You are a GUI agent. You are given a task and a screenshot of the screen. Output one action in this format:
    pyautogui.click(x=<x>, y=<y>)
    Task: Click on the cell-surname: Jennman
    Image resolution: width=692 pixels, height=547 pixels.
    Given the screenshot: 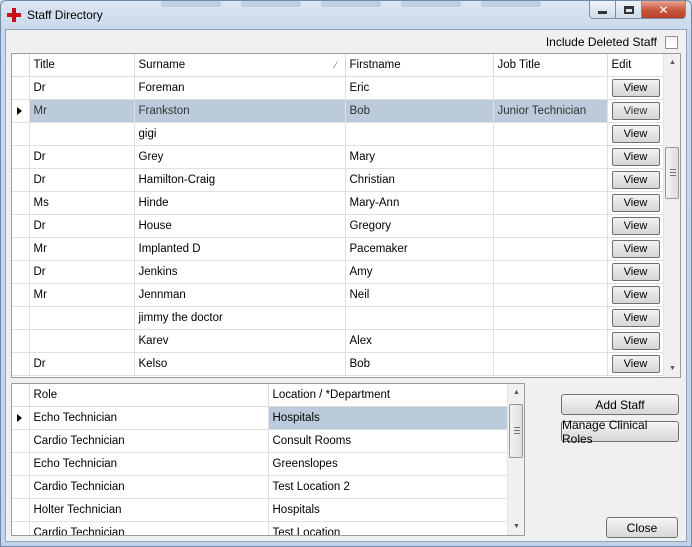 What is the action you would take?
    pyautogui.click(x=240, y=295)
    